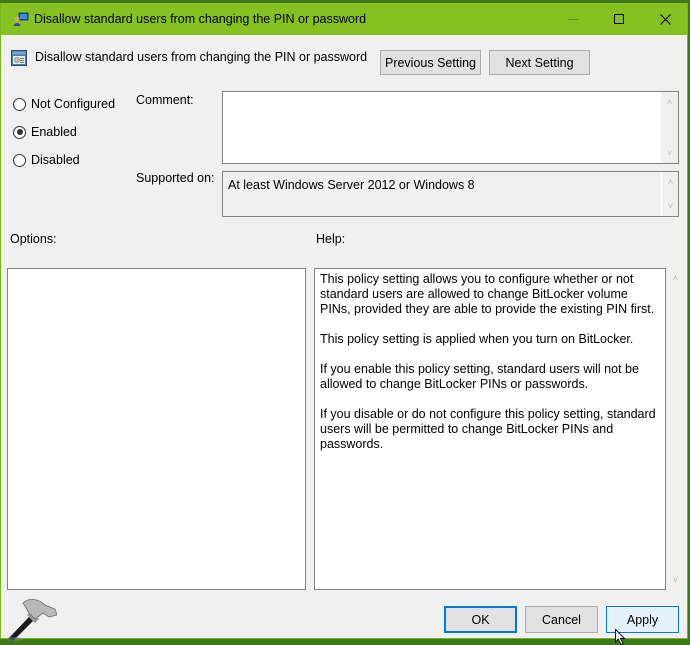 Image resolution: width=690 pixels, height=645 pixels. Describe the element at coordinates (669, 127) in the screenshot. I see `comment-scrollbar: ˄ ˅` at that location.